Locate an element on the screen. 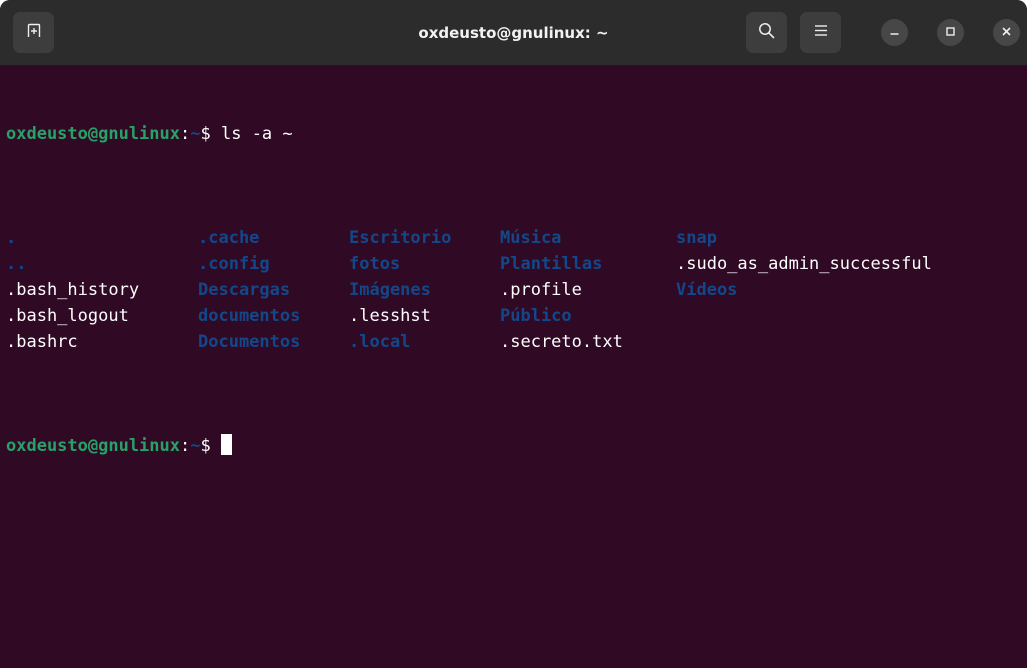  directory-entry: Escritorio is located at coordinates (400, 238).